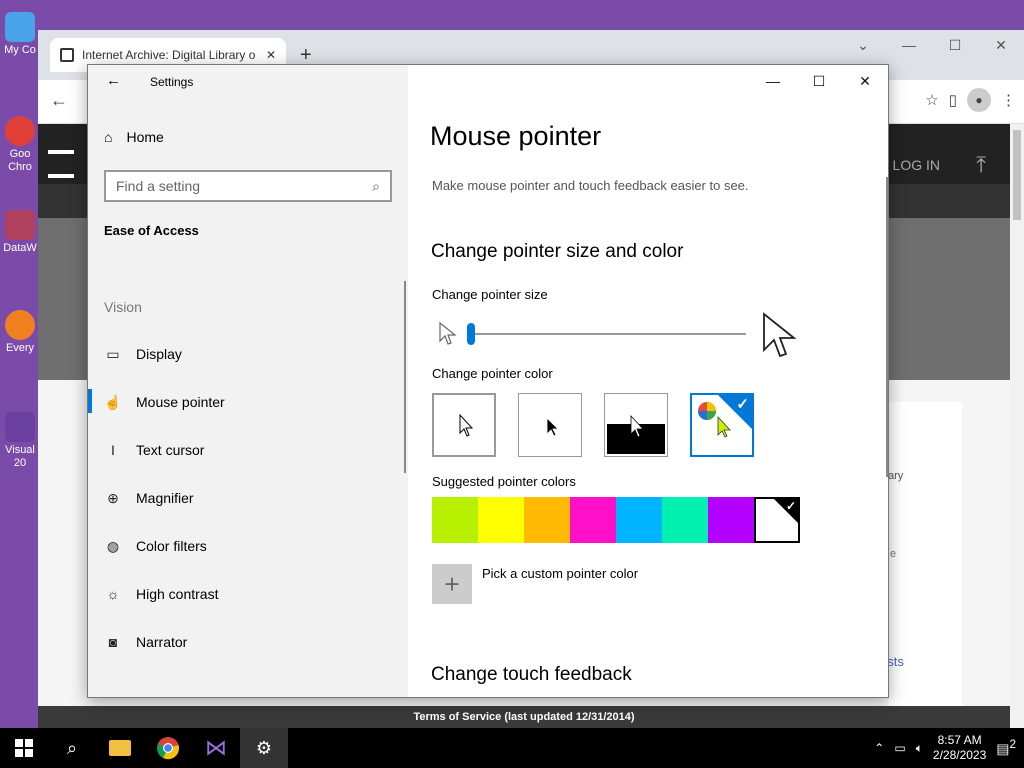 The height and width of the screenshot is (768, 1024). I want to click on small-pointer-icon, so click(448, 333).